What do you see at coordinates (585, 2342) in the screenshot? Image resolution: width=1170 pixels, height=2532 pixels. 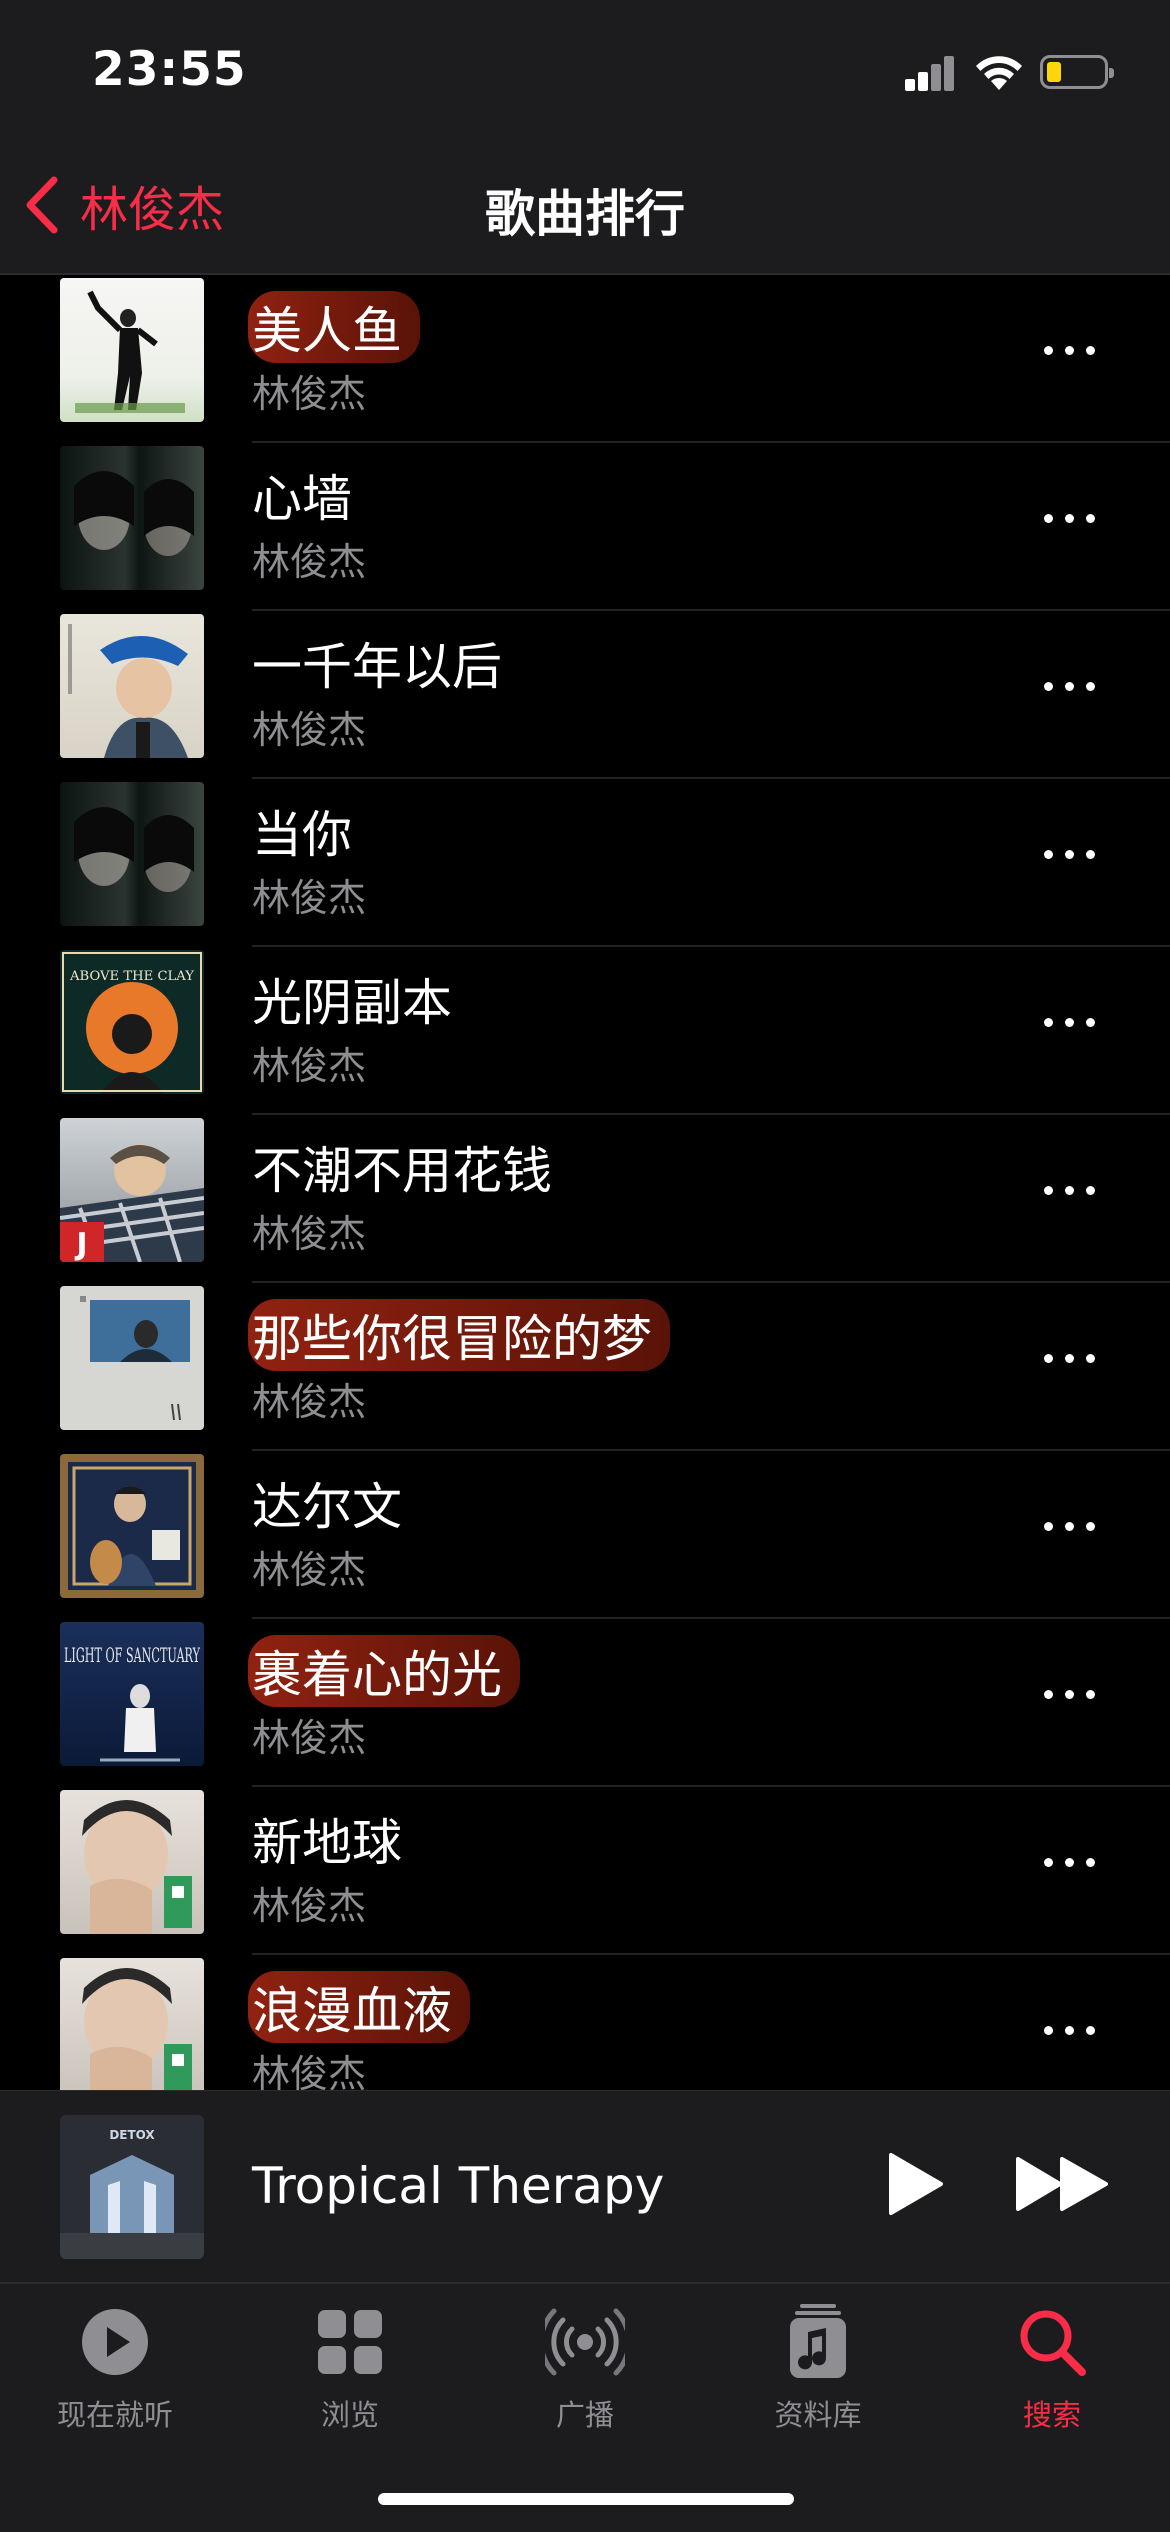 I see `radio-icon` at bounding box center [585, 2342].